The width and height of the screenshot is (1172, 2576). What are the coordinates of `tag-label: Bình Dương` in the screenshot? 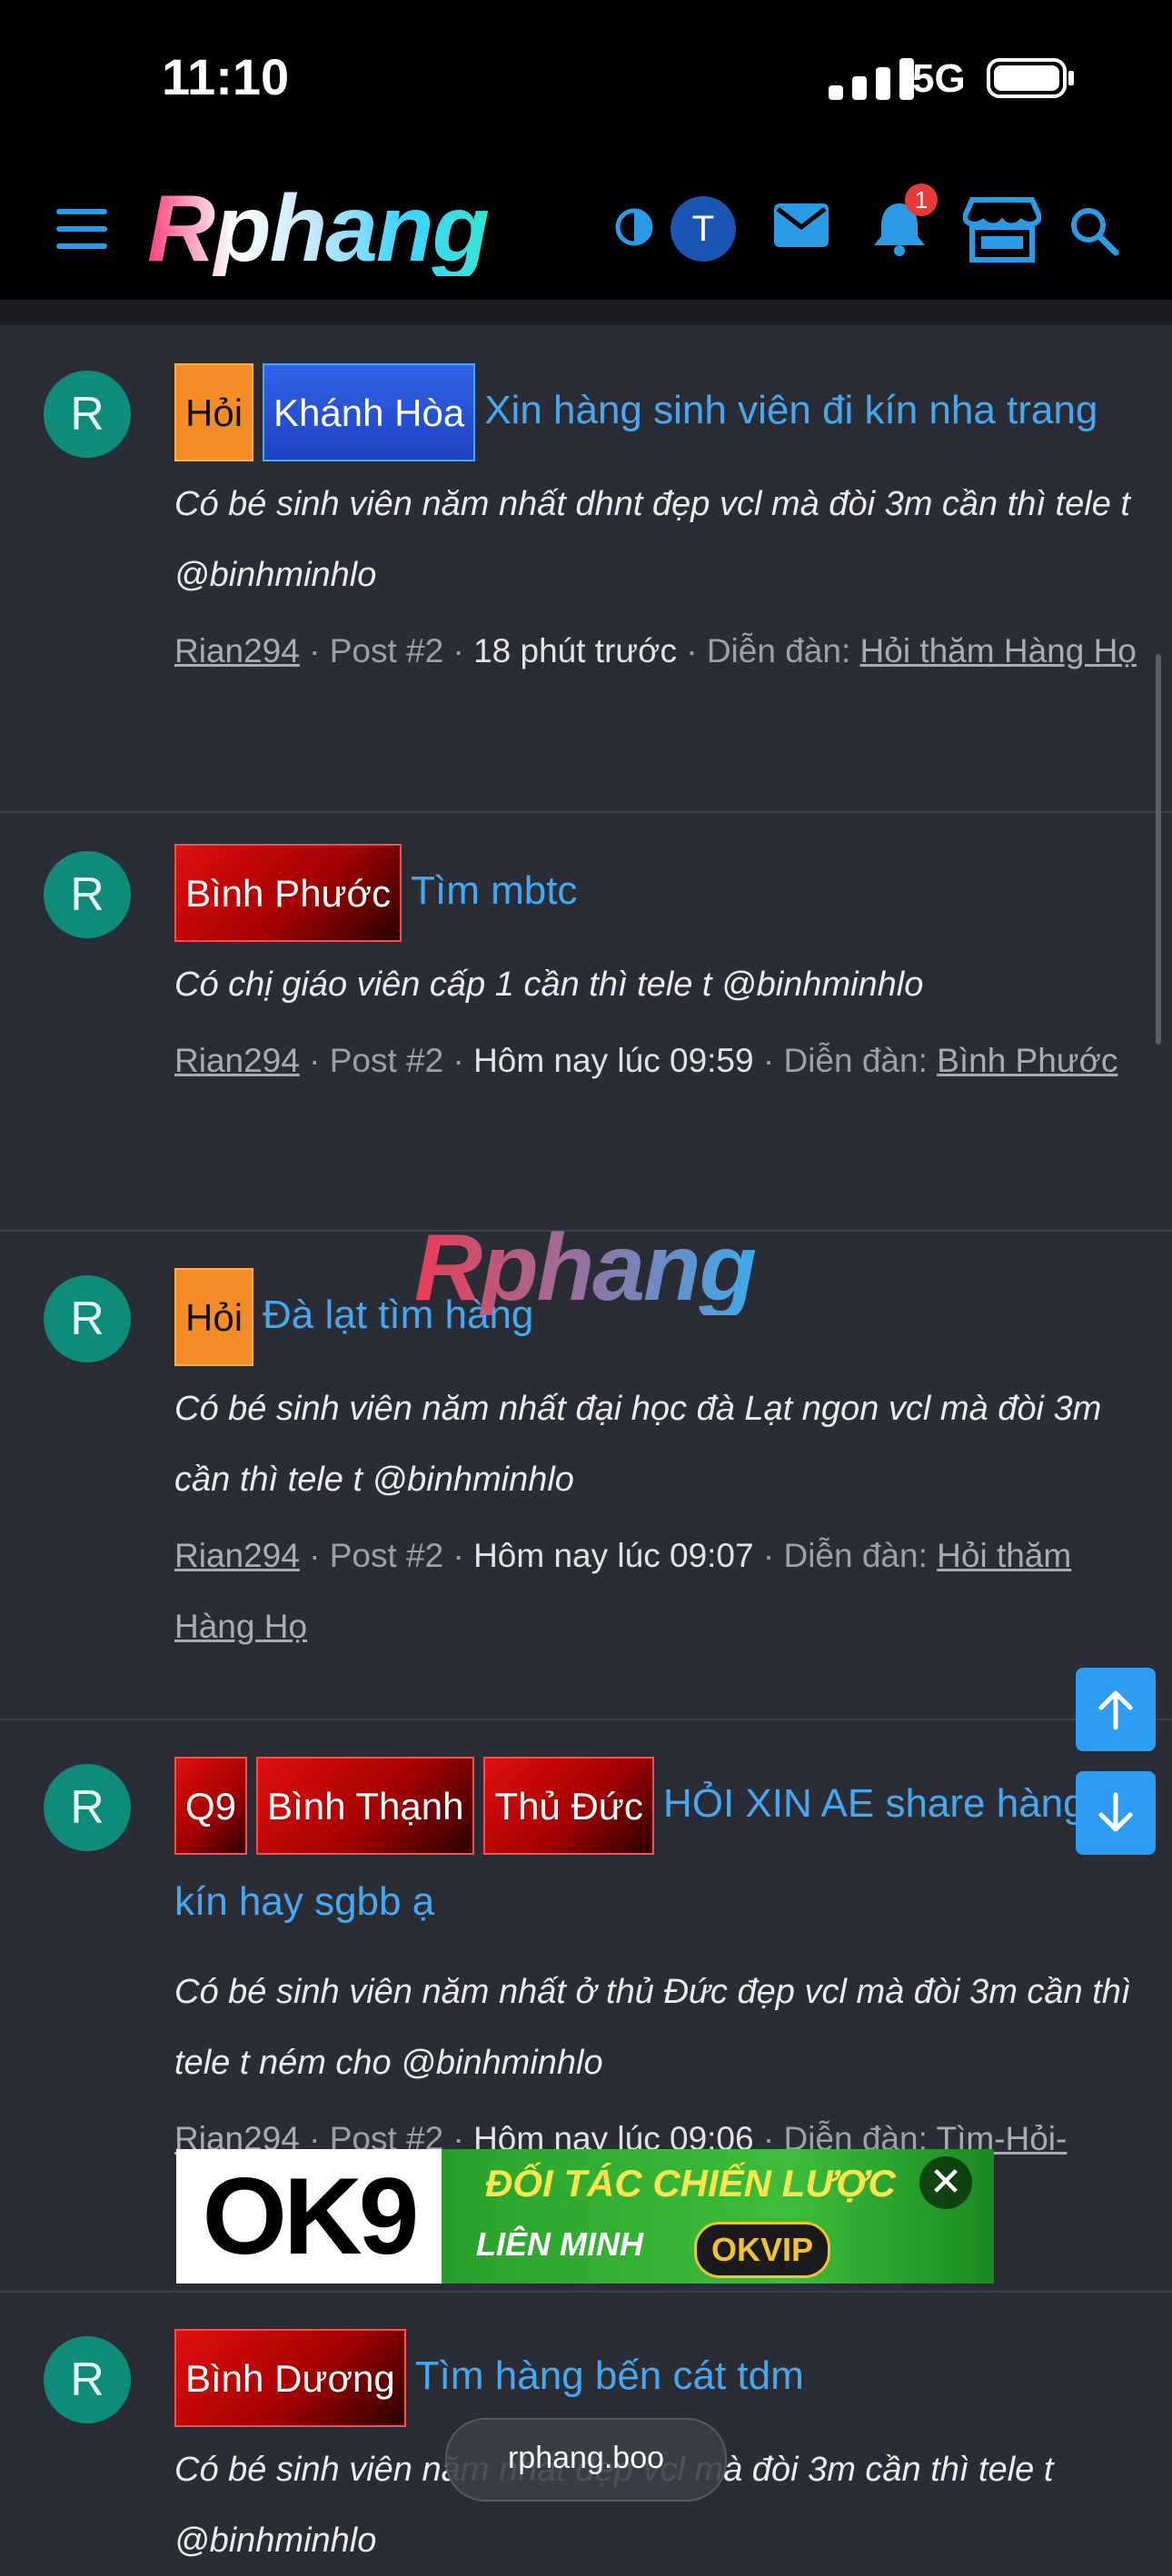 It's located at (290, 2378).